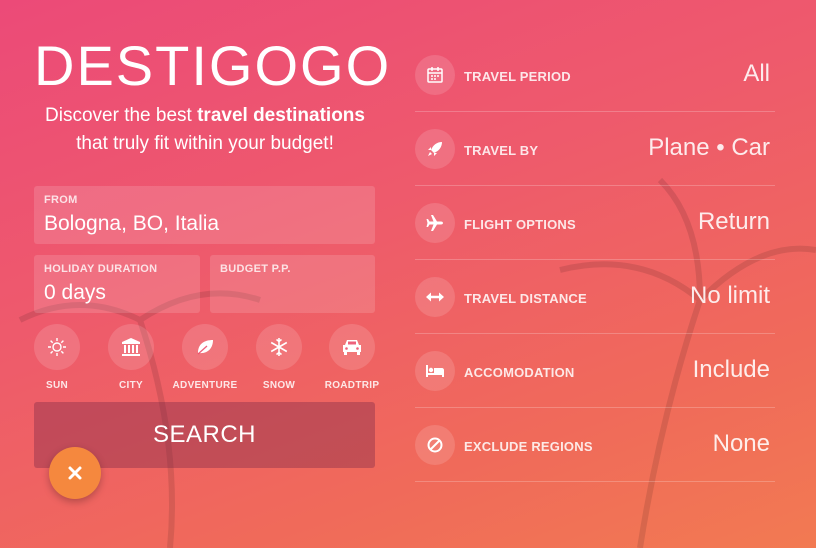 The image size is (816, 548). What do you see at coordinates (519, 372) in the screenshot?
I see `option-label: ACCOMODATION` at bounding box center [519, 372].